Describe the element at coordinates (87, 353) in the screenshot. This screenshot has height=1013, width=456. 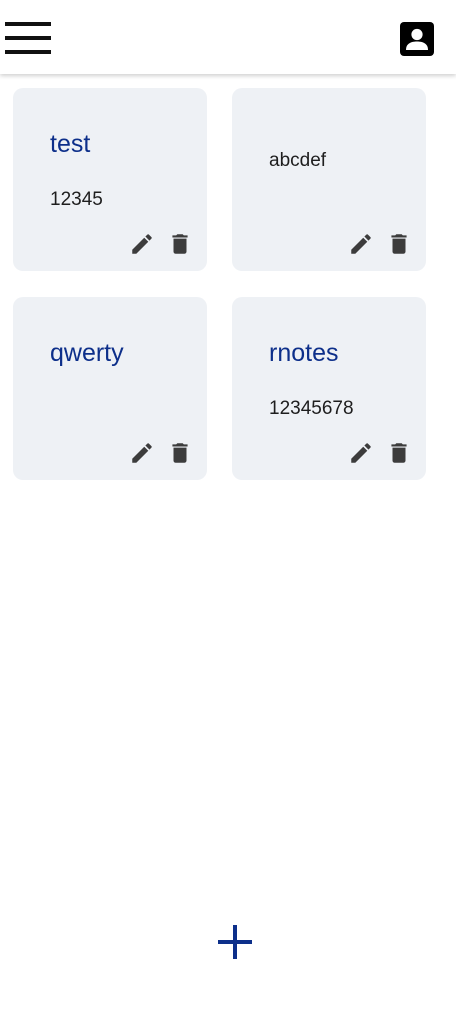
I see `note-title: qwerty` at that location.